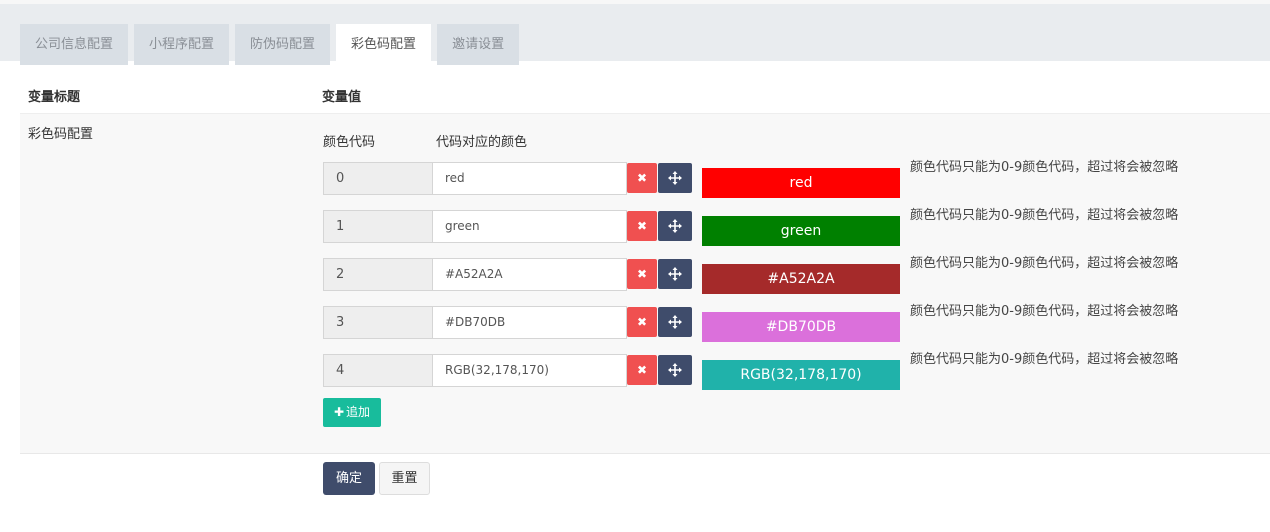  I want to click on tab-bar: 公司信息配置 小程序配置 防伪码配置 彩色码配置 邀请设置, so click(635, 32).